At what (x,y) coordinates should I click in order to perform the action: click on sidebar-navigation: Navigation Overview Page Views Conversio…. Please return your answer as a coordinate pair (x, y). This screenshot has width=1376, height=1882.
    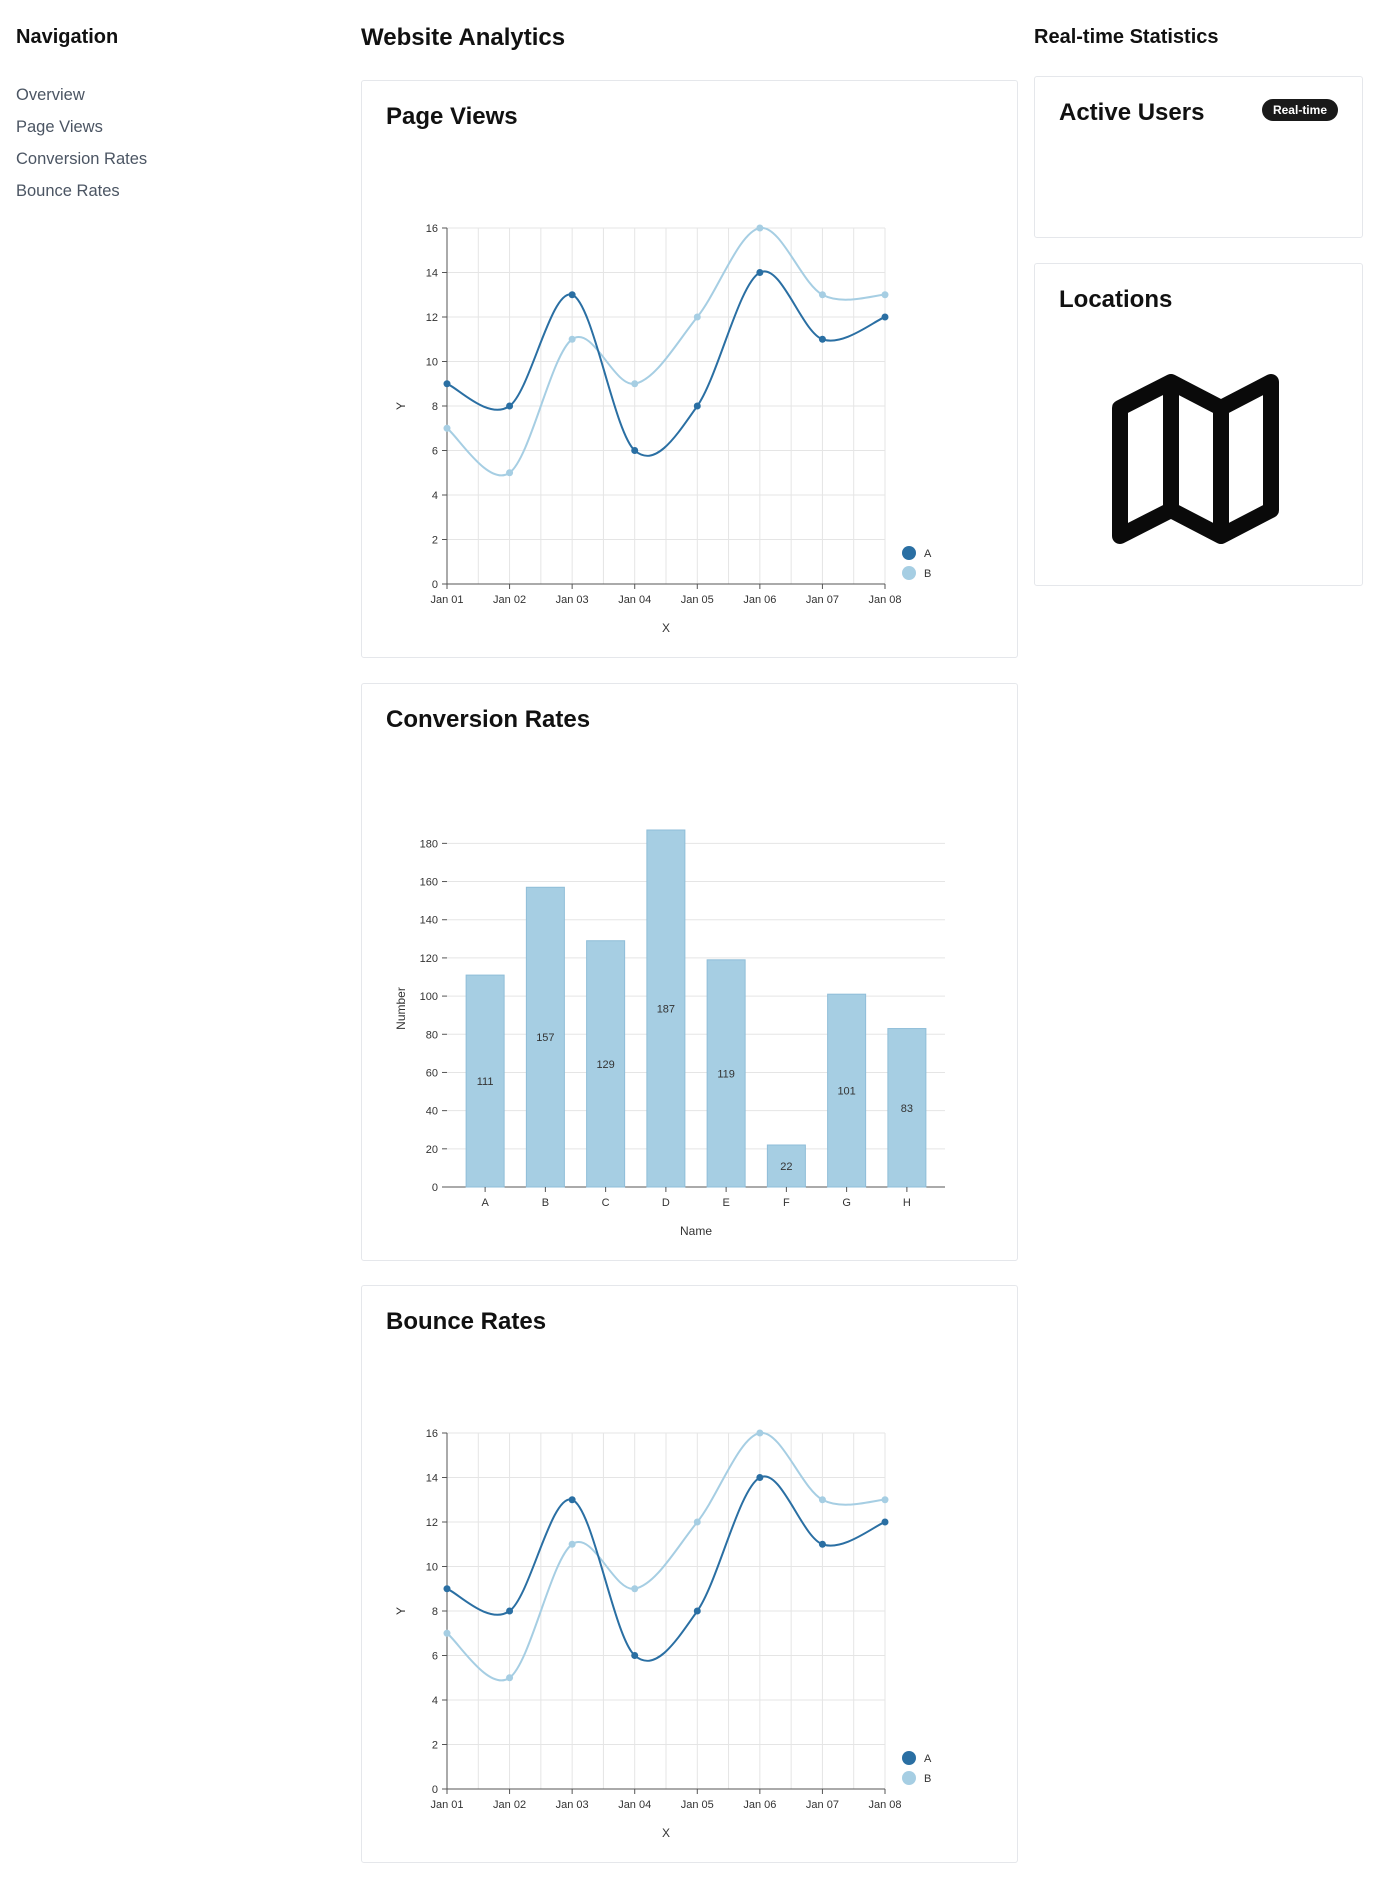
    Looking at the image, I should click on (166, 116).